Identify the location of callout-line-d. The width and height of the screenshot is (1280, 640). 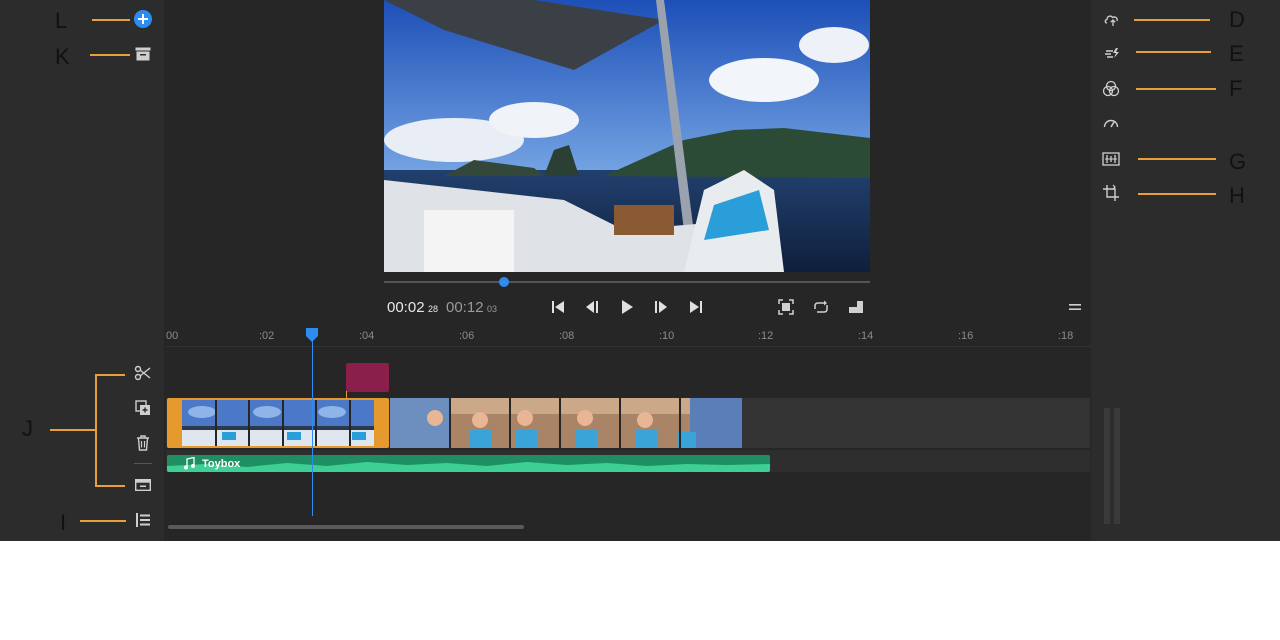
(1172, 20).